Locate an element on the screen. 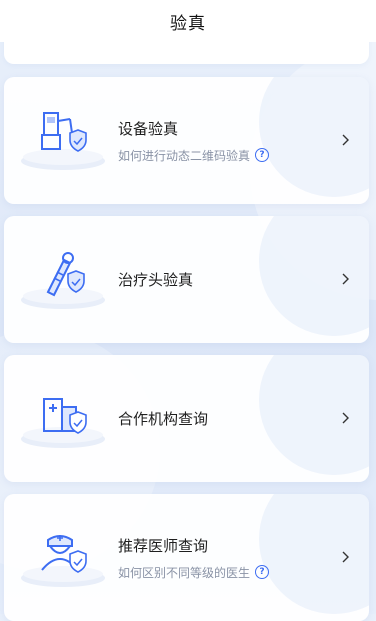 This screenshot has width=376, height=621. card-title: 治疗头验真 is located at coordinates (156, 280).